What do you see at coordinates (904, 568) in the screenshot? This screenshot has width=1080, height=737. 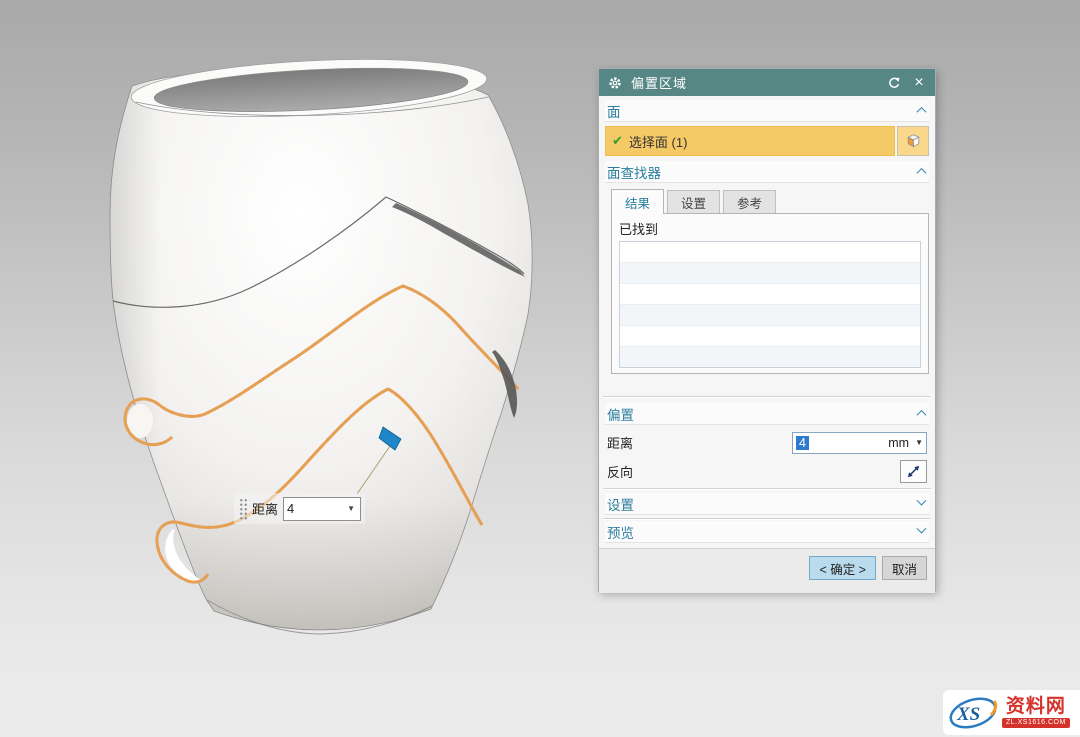 I see `cancel-button: 取消` at bounding box center [904, 568].